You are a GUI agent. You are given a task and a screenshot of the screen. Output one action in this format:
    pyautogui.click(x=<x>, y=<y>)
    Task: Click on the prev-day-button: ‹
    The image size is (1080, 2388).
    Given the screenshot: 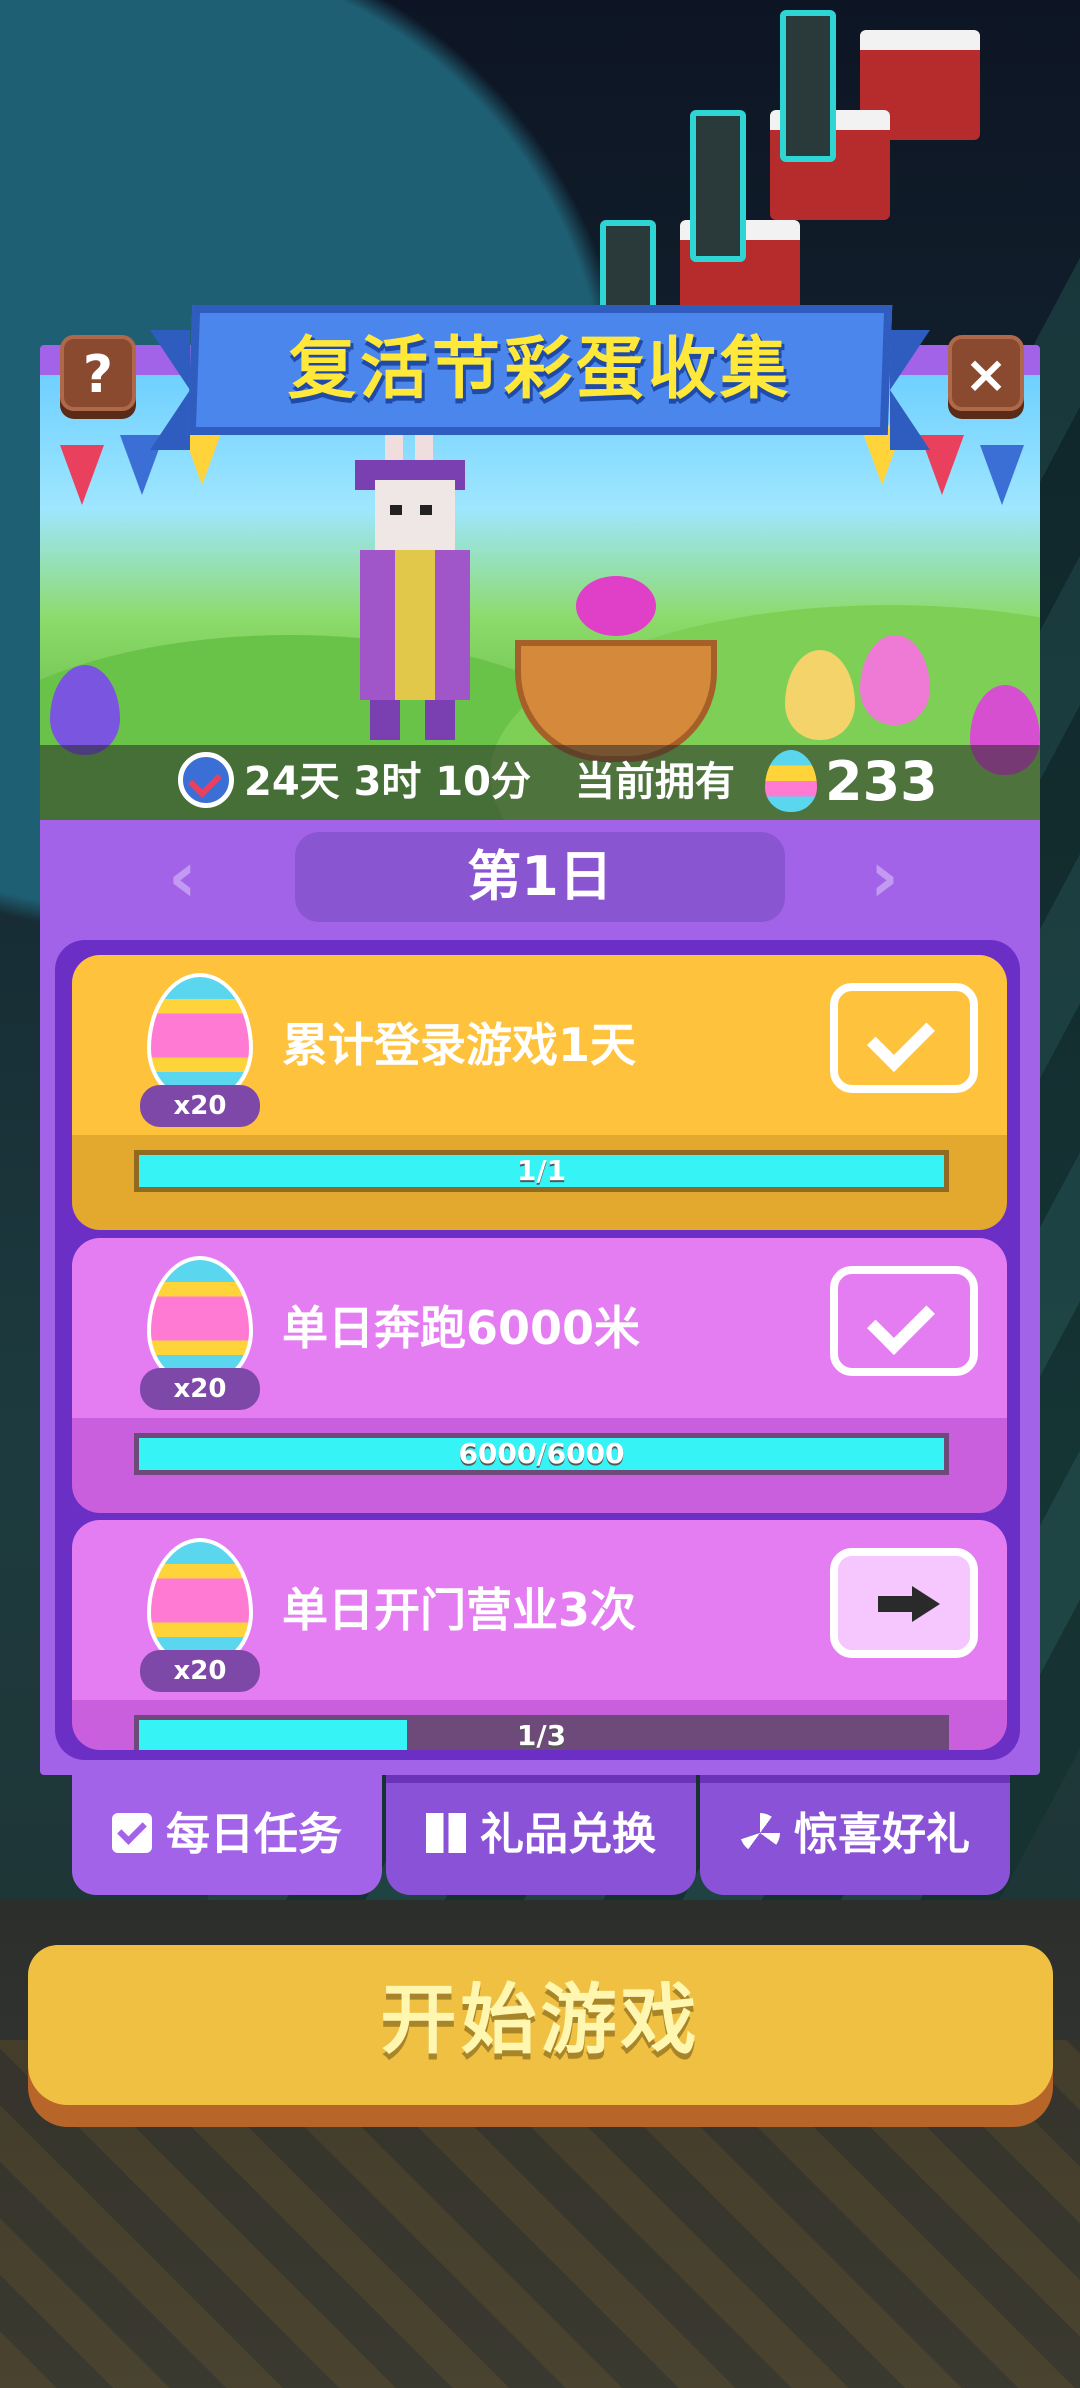 What is the action you would take?
    pyautogui.click(x=182, y=877)
    